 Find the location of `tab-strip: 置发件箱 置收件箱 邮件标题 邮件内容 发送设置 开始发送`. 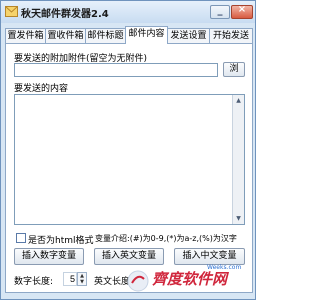

tab-strip: 置发件箱 置收件箱 邮件标题 邮件内容 发送设置 开始发送 is located at coordinates (129, 35).